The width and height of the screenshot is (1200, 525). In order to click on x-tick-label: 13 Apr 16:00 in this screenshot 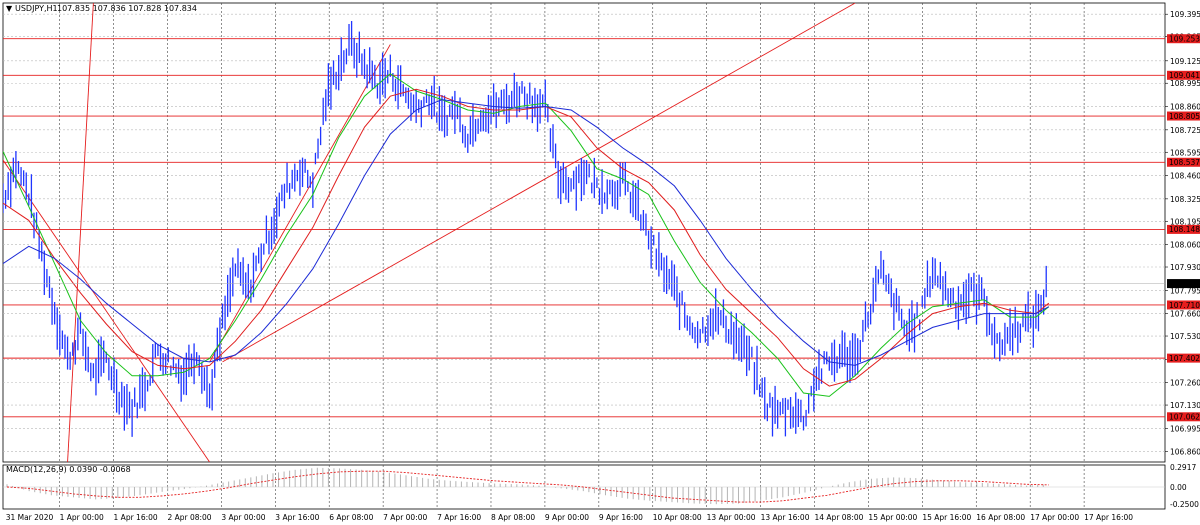, I will do `click(785, 517)`.